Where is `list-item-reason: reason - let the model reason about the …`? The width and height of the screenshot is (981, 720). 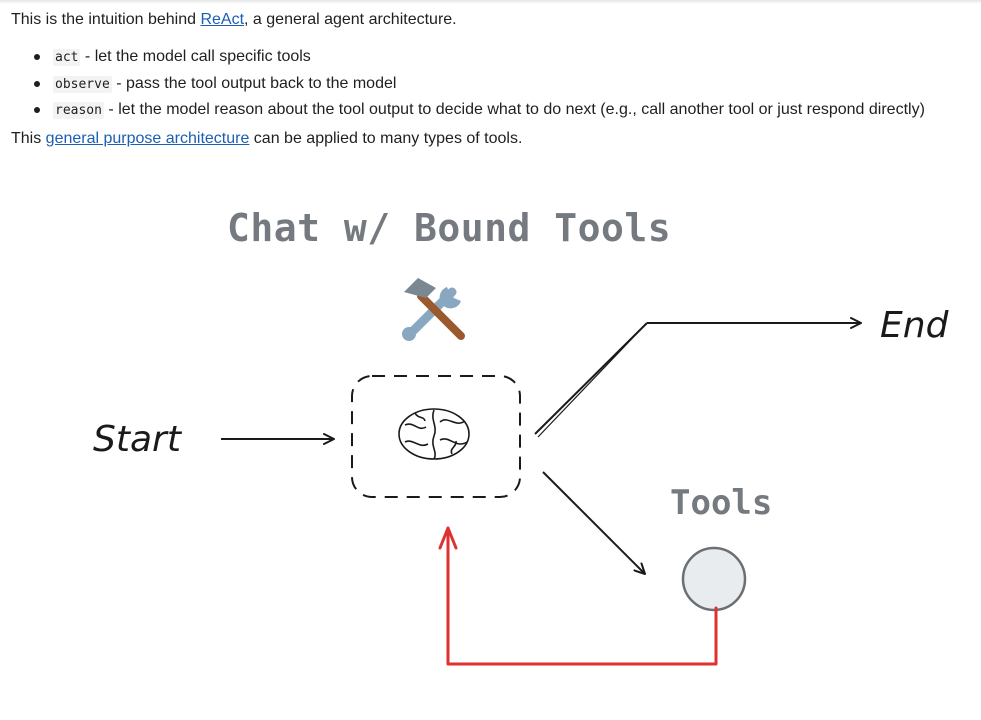
list-item-reason: reason - let the model reason about the … is located at coordinates (479, 110).